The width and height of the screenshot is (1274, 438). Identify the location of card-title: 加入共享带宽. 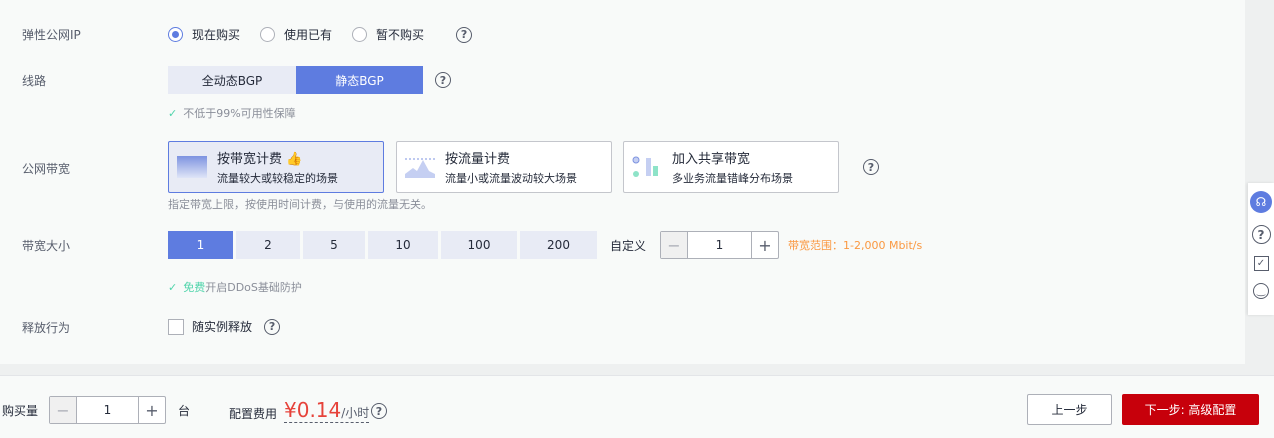
(711, 159).